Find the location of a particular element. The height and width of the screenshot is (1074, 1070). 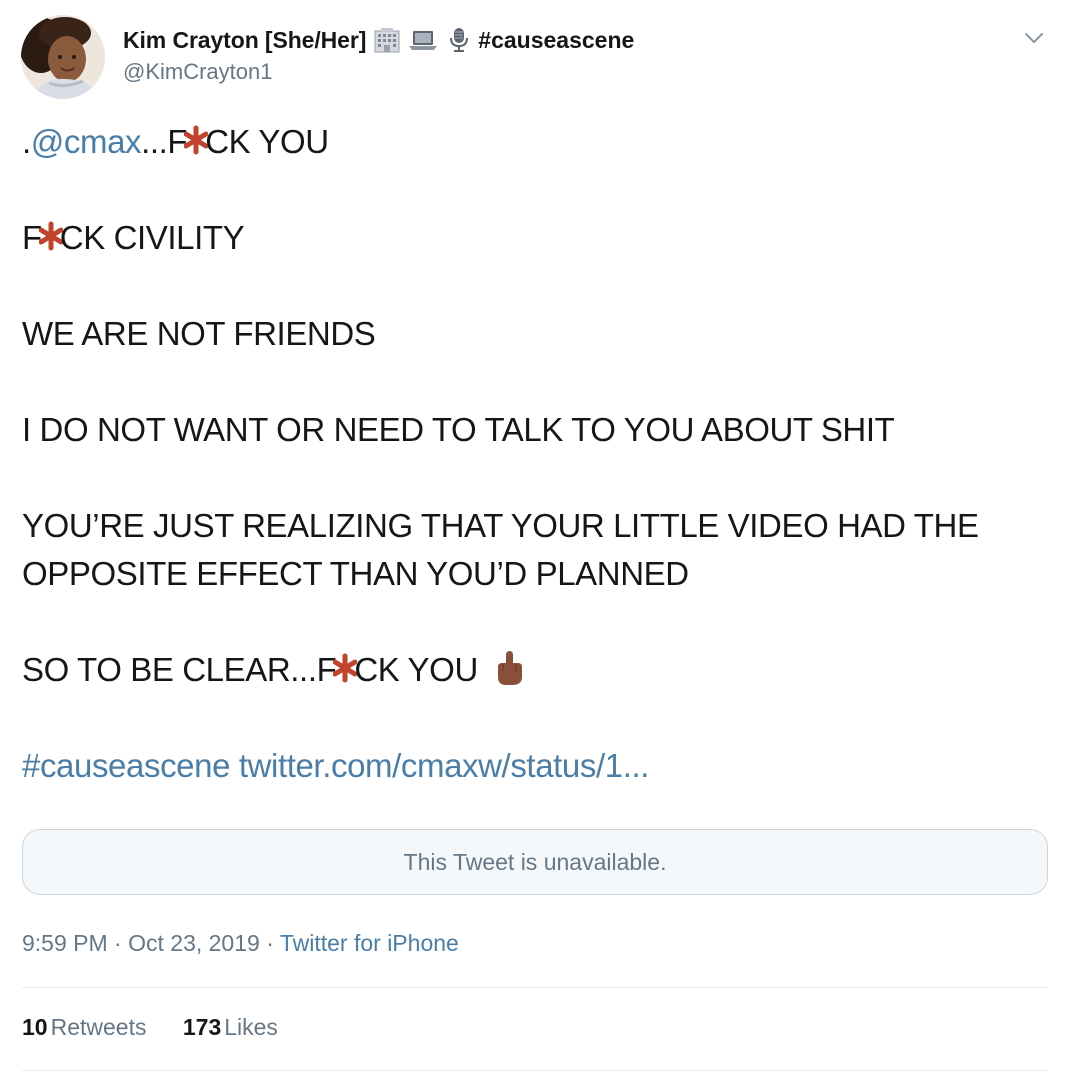

avatar-image is located at coordinates (63, 57).